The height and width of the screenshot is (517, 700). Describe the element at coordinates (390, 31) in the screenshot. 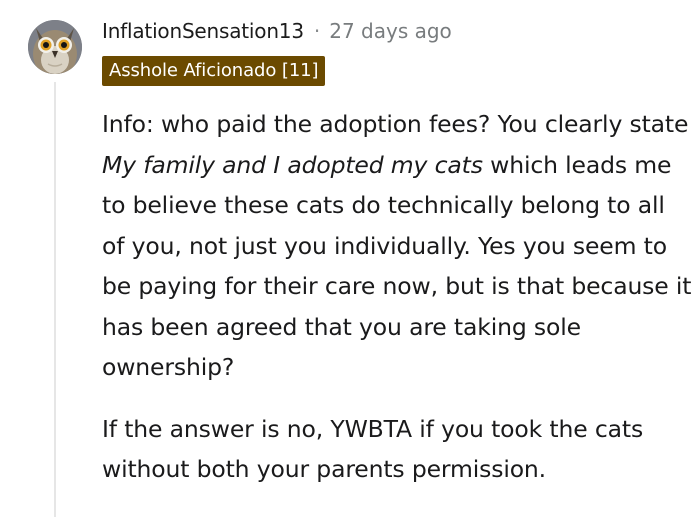

I see `timestamp-link: 27 days ago` at that location.